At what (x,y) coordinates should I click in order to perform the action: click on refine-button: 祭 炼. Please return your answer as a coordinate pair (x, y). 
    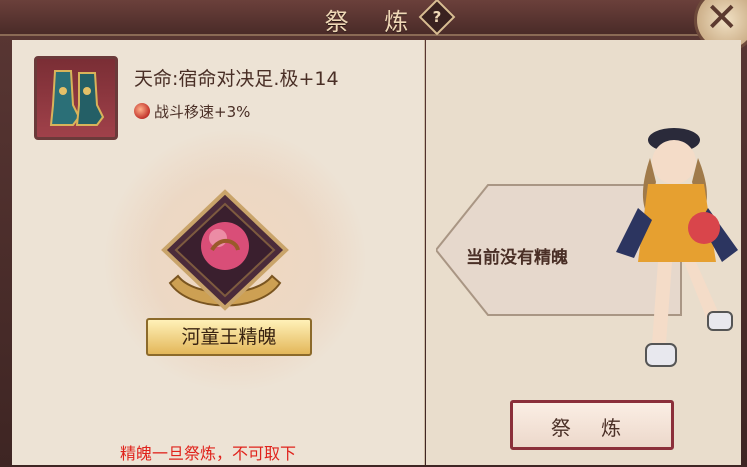
    Looking at the image, I should click on (592, 425).